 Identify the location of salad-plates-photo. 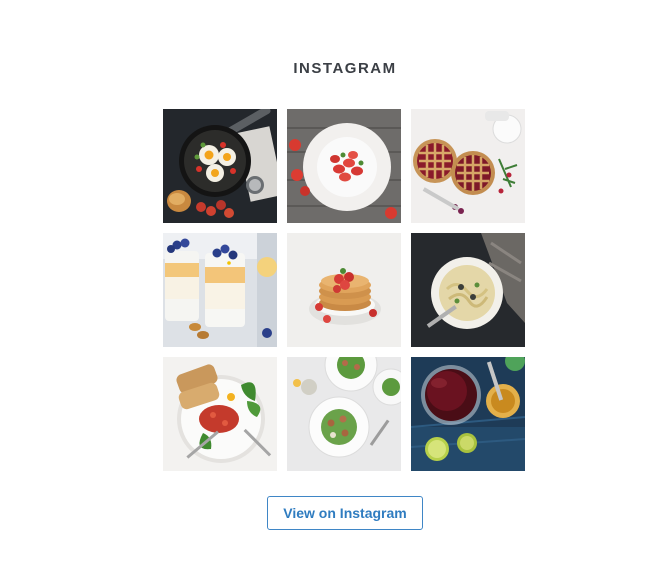
(344, 414).